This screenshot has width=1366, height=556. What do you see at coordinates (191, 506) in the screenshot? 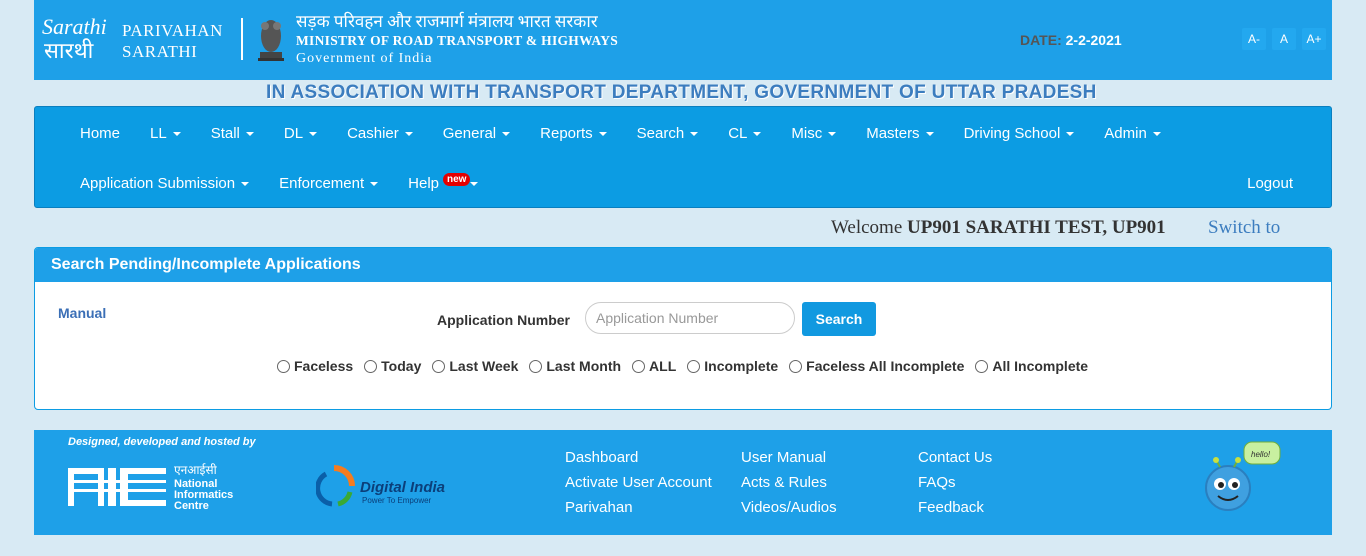
I see `nic-line3: Centre` at bounding box center [191, 506].